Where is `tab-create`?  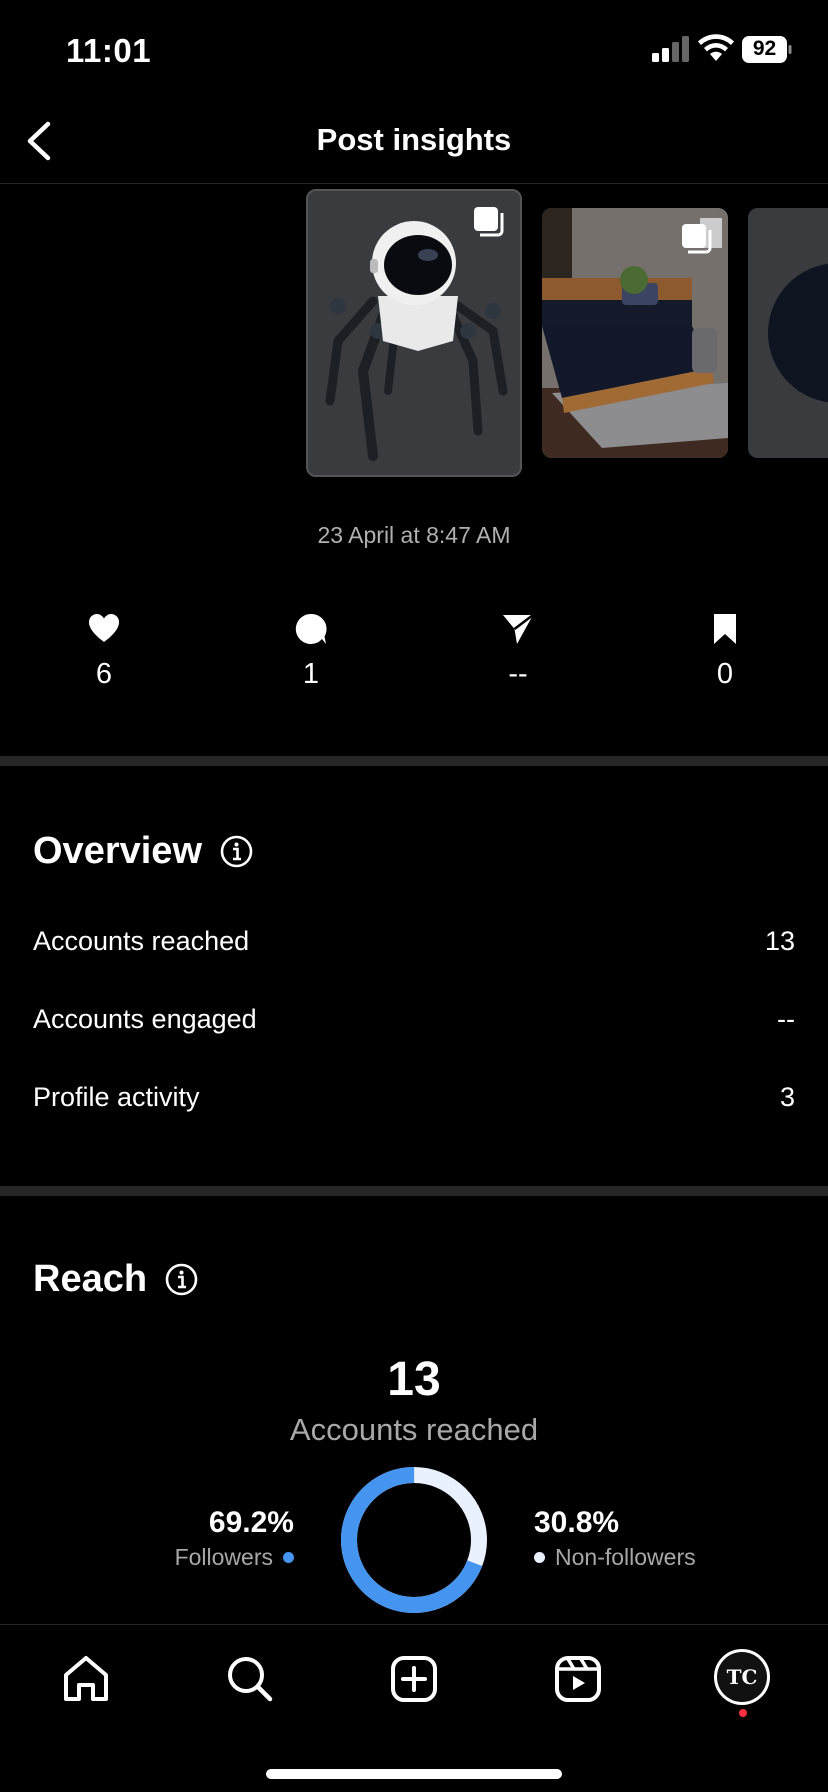 tab-create is located at coordinates (414, 1679).